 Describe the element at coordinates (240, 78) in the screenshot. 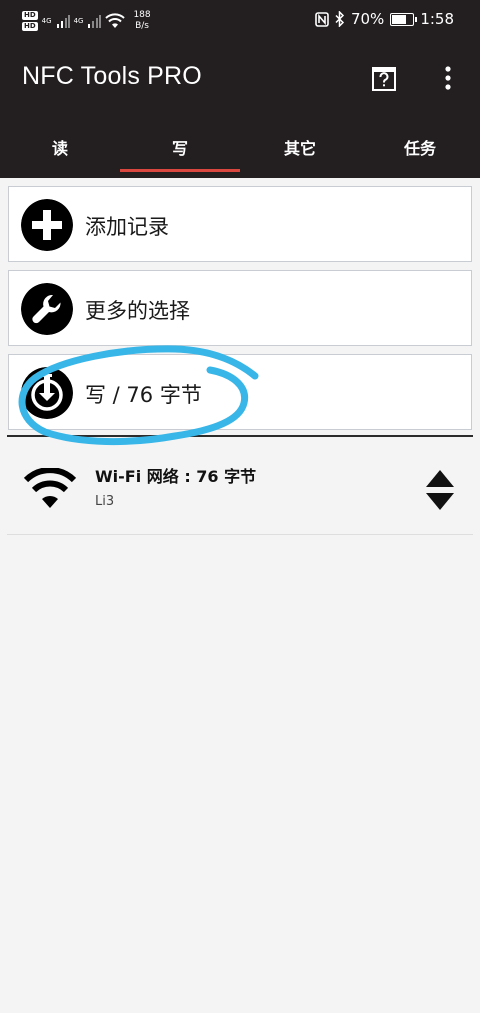

I see `app-bar: NFC Tools PRO` at that location.